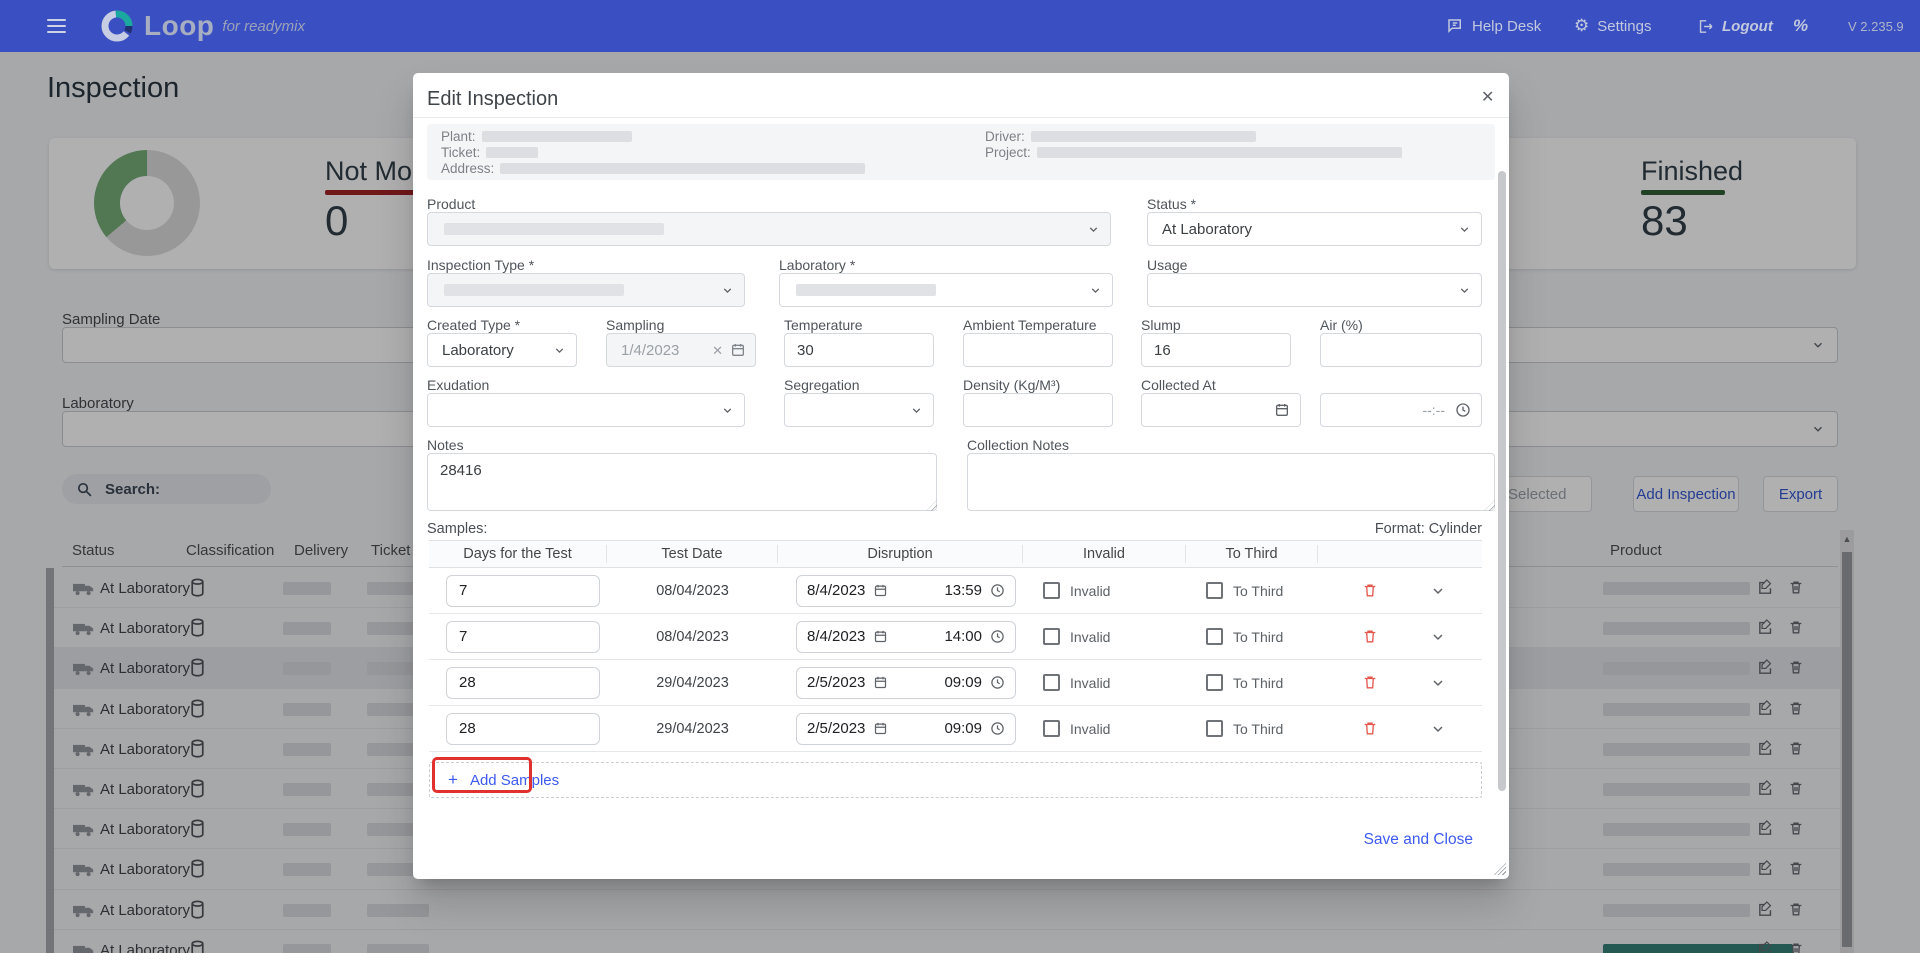 The width and height of the screenshot is (1920, 953). I want to click on add-samples-button: Add Samples, so click(514, 780).